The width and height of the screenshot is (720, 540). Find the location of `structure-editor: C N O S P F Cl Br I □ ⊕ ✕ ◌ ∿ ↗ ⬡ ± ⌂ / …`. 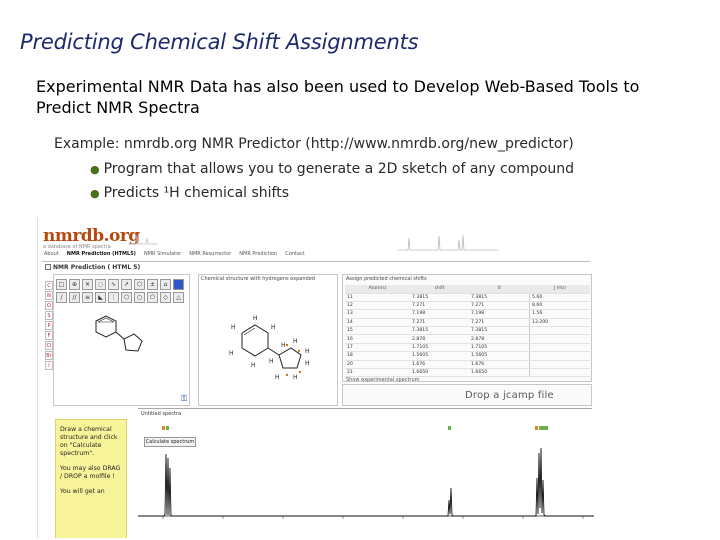

structure-editor: C N O S P F Cl Br I □ ⊕ ✕ ◌ ∿ ↗ ⬡ ± ⌂ / … is located at coordinates (120, 360).